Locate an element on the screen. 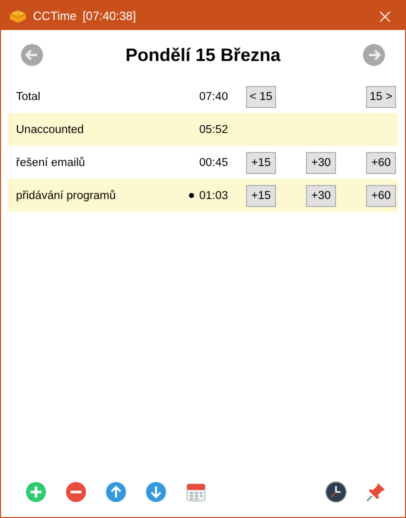  task-name: přidávání programů is located at coordinates (66, 196).